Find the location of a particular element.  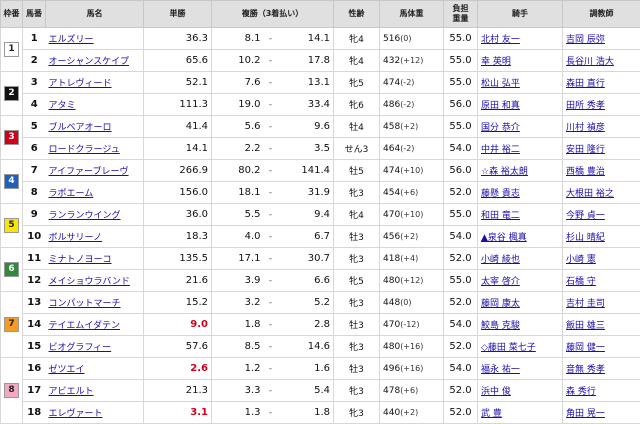

jockey-link: 藤懸 貴志 is located at coordinates (500, 194).